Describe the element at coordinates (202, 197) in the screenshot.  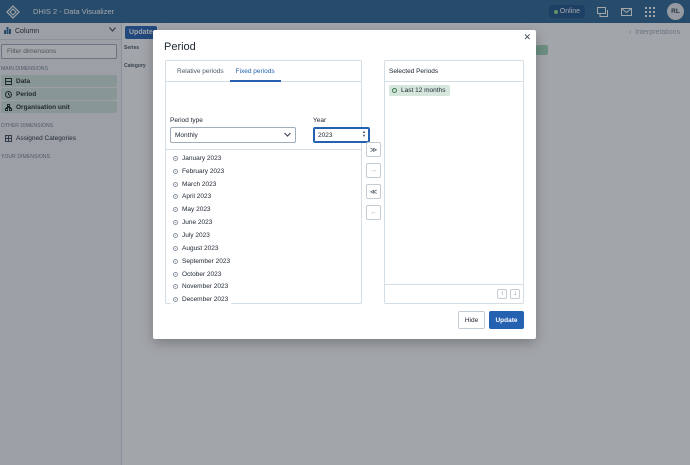
I see `list-item: April 2023` at that location.